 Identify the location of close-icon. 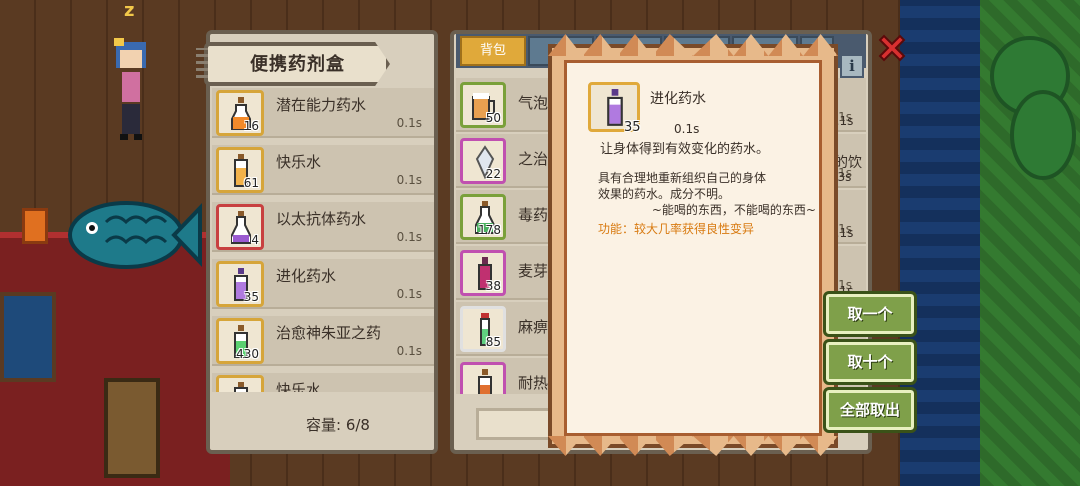
(892, 48).